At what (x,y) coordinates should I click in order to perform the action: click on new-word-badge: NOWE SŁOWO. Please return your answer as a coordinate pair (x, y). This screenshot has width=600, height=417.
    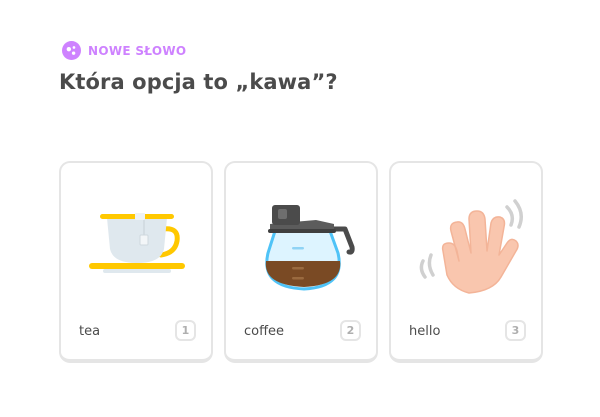
    Looking at the image, I should click on (124, 50).